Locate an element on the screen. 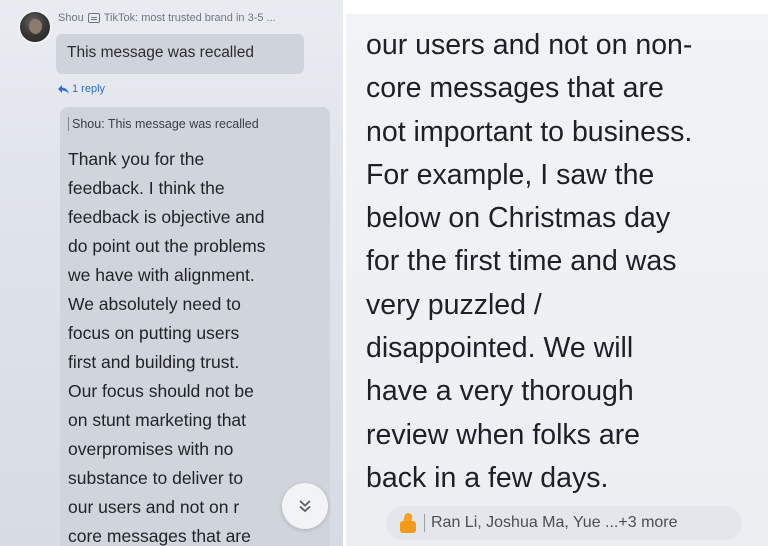 This screenshot has width=768, height=546. text-line: for the first time and was is located at coordinates (521, 261).